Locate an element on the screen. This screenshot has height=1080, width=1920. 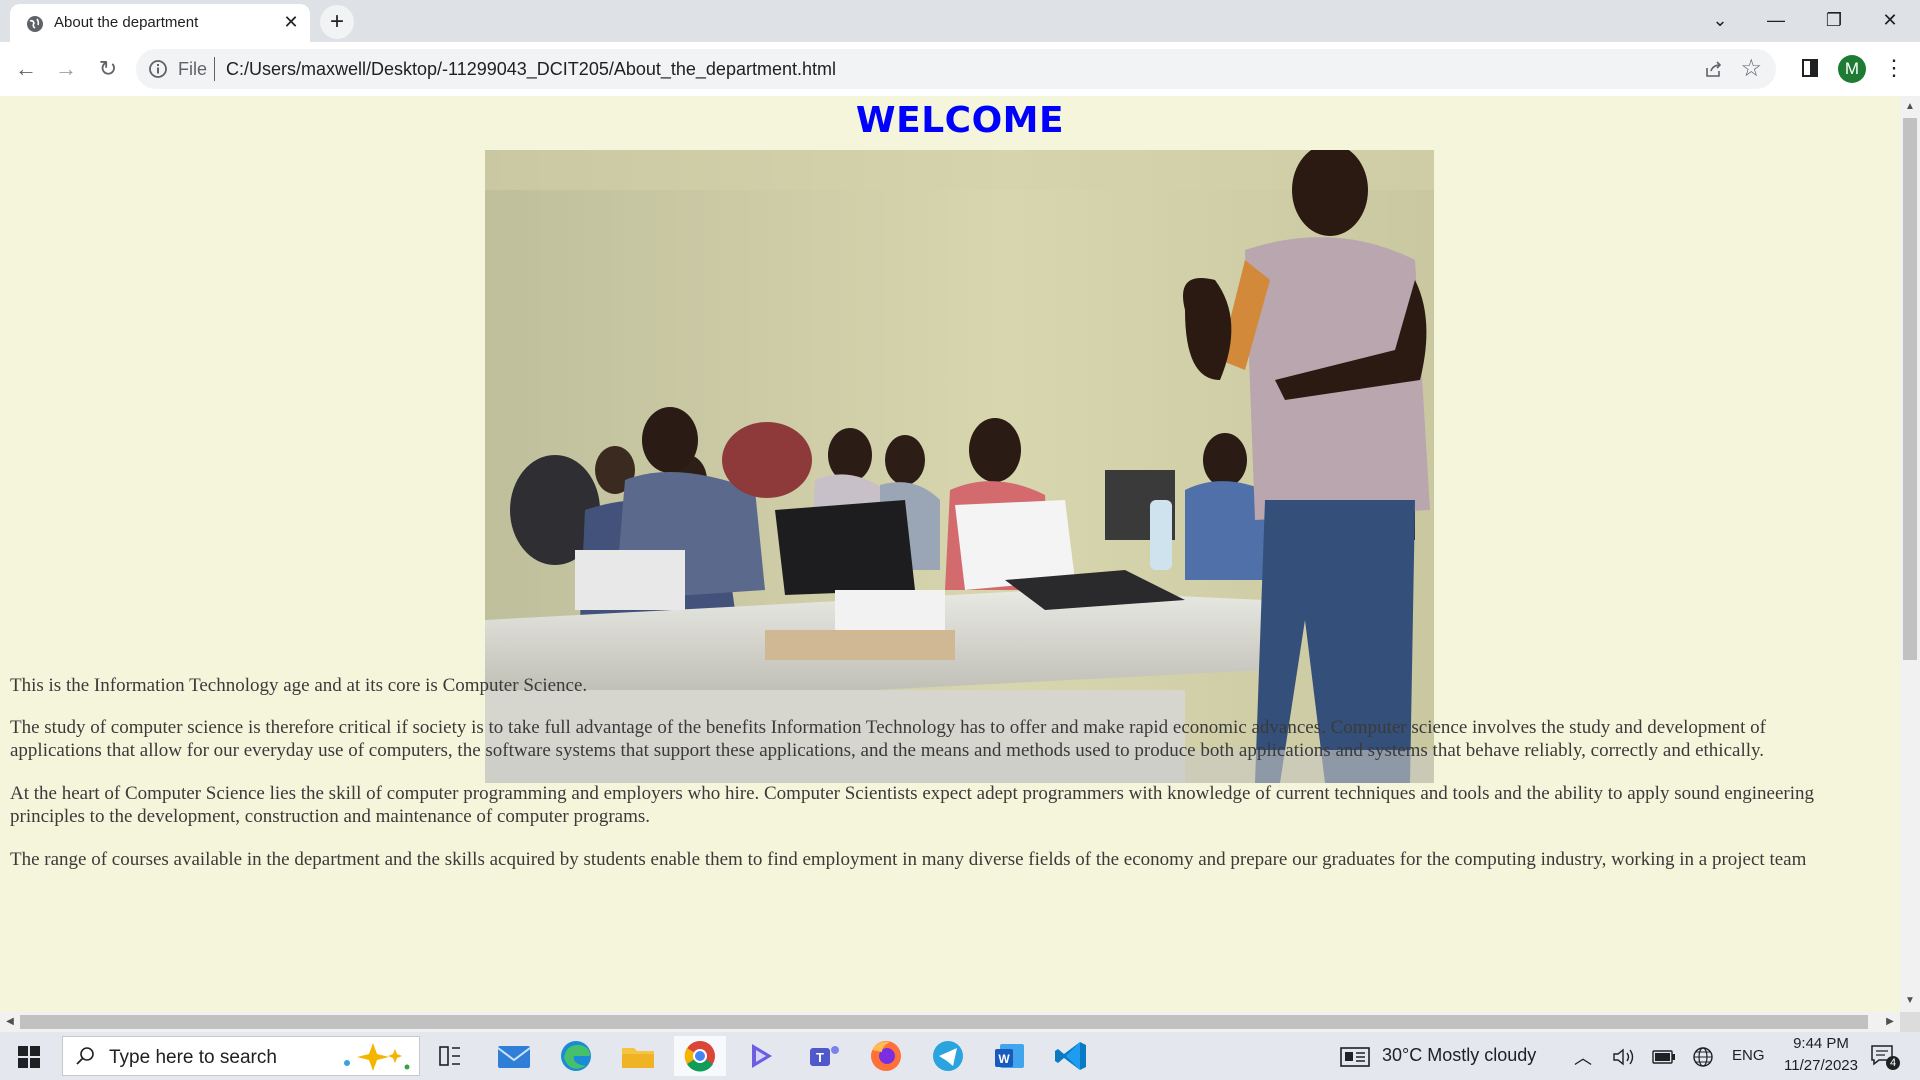
taskbar-search-box: Type here to search is located at coordinates (241, 1056).